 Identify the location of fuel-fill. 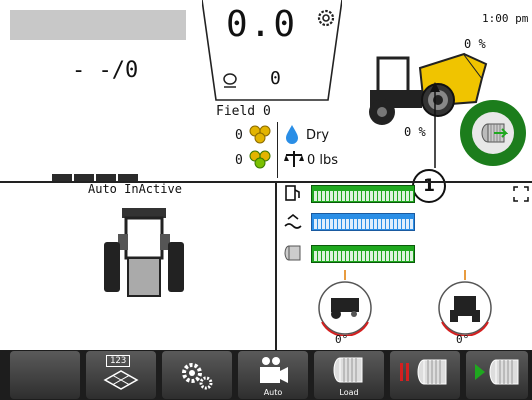
(363, 194).